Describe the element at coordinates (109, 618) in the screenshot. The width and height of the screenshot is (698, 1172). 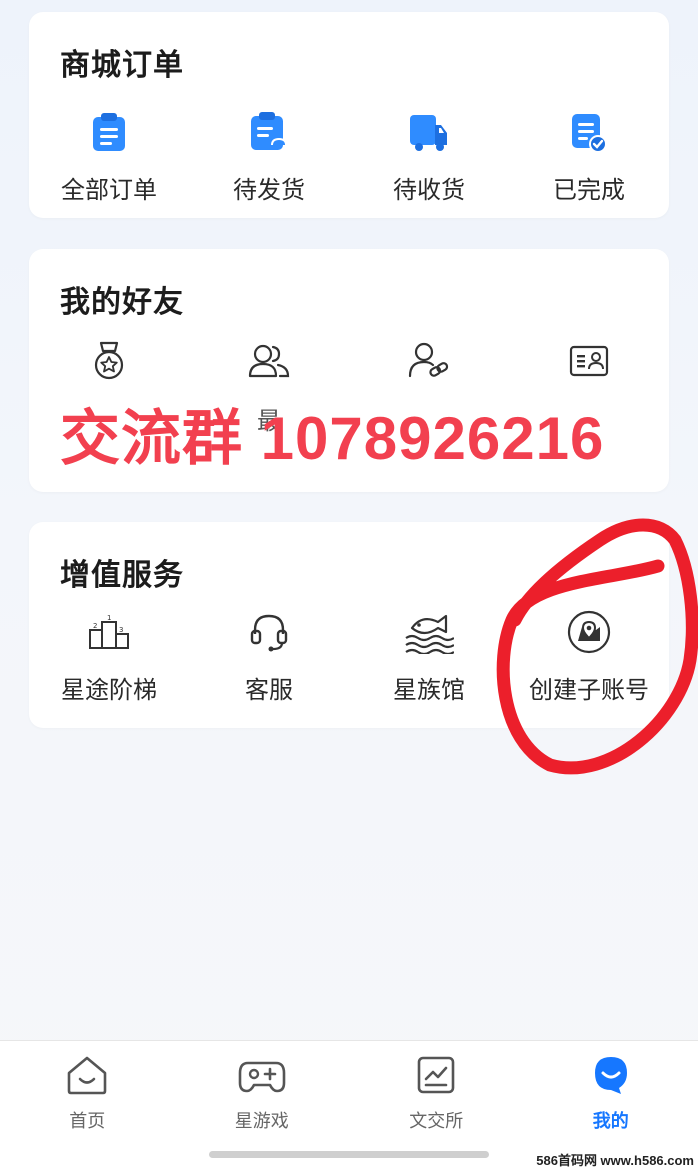
I see `svg-text: 1` at that location.